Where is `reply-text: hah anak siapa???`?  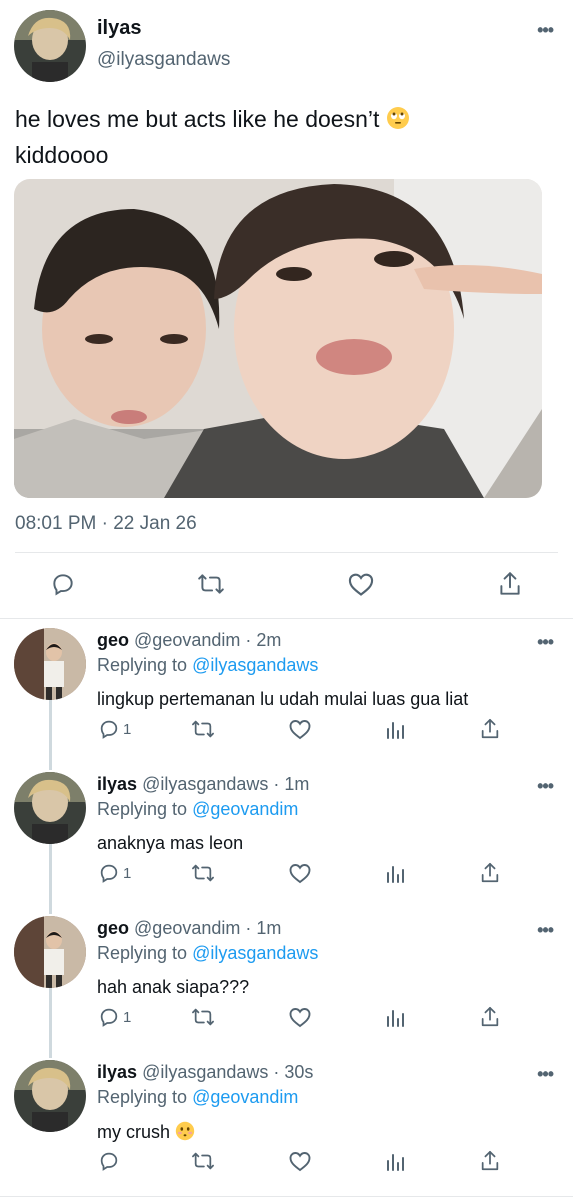
reply-text: hah anak siapa??? is located at coordinates (173, 987).